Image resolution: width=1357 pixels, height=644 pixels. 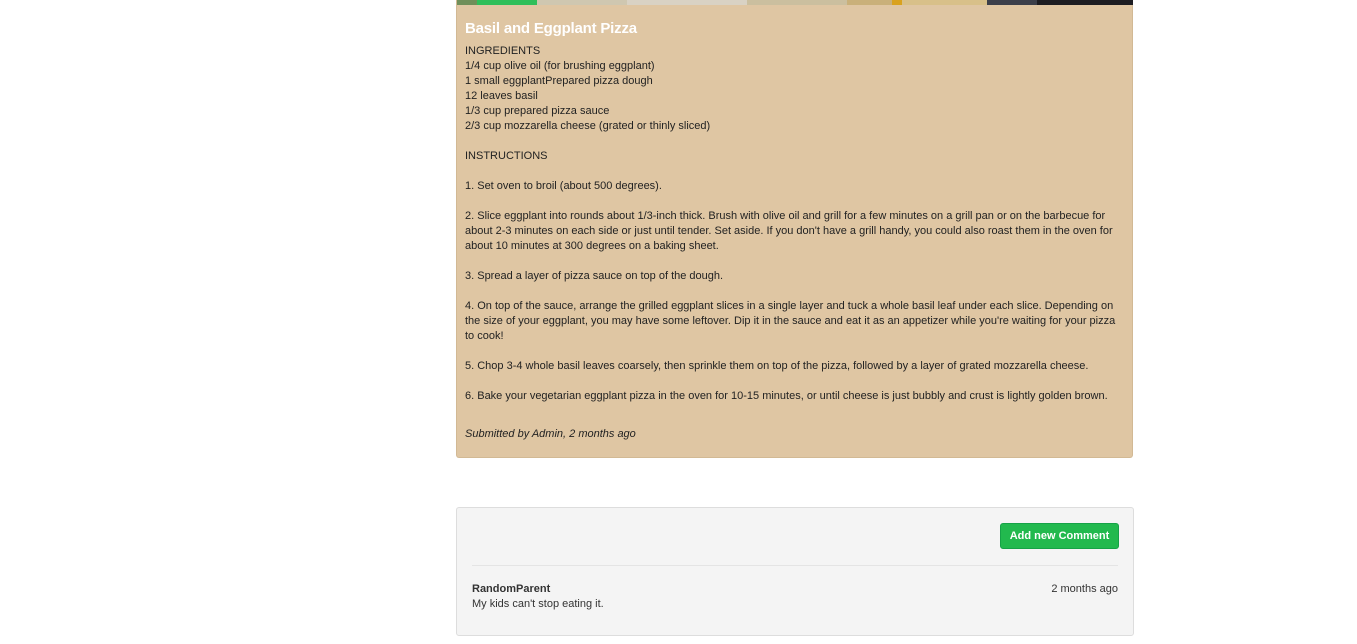 I want to click on add-comment-button: Add new Comment, so click(x=1059, y=536).